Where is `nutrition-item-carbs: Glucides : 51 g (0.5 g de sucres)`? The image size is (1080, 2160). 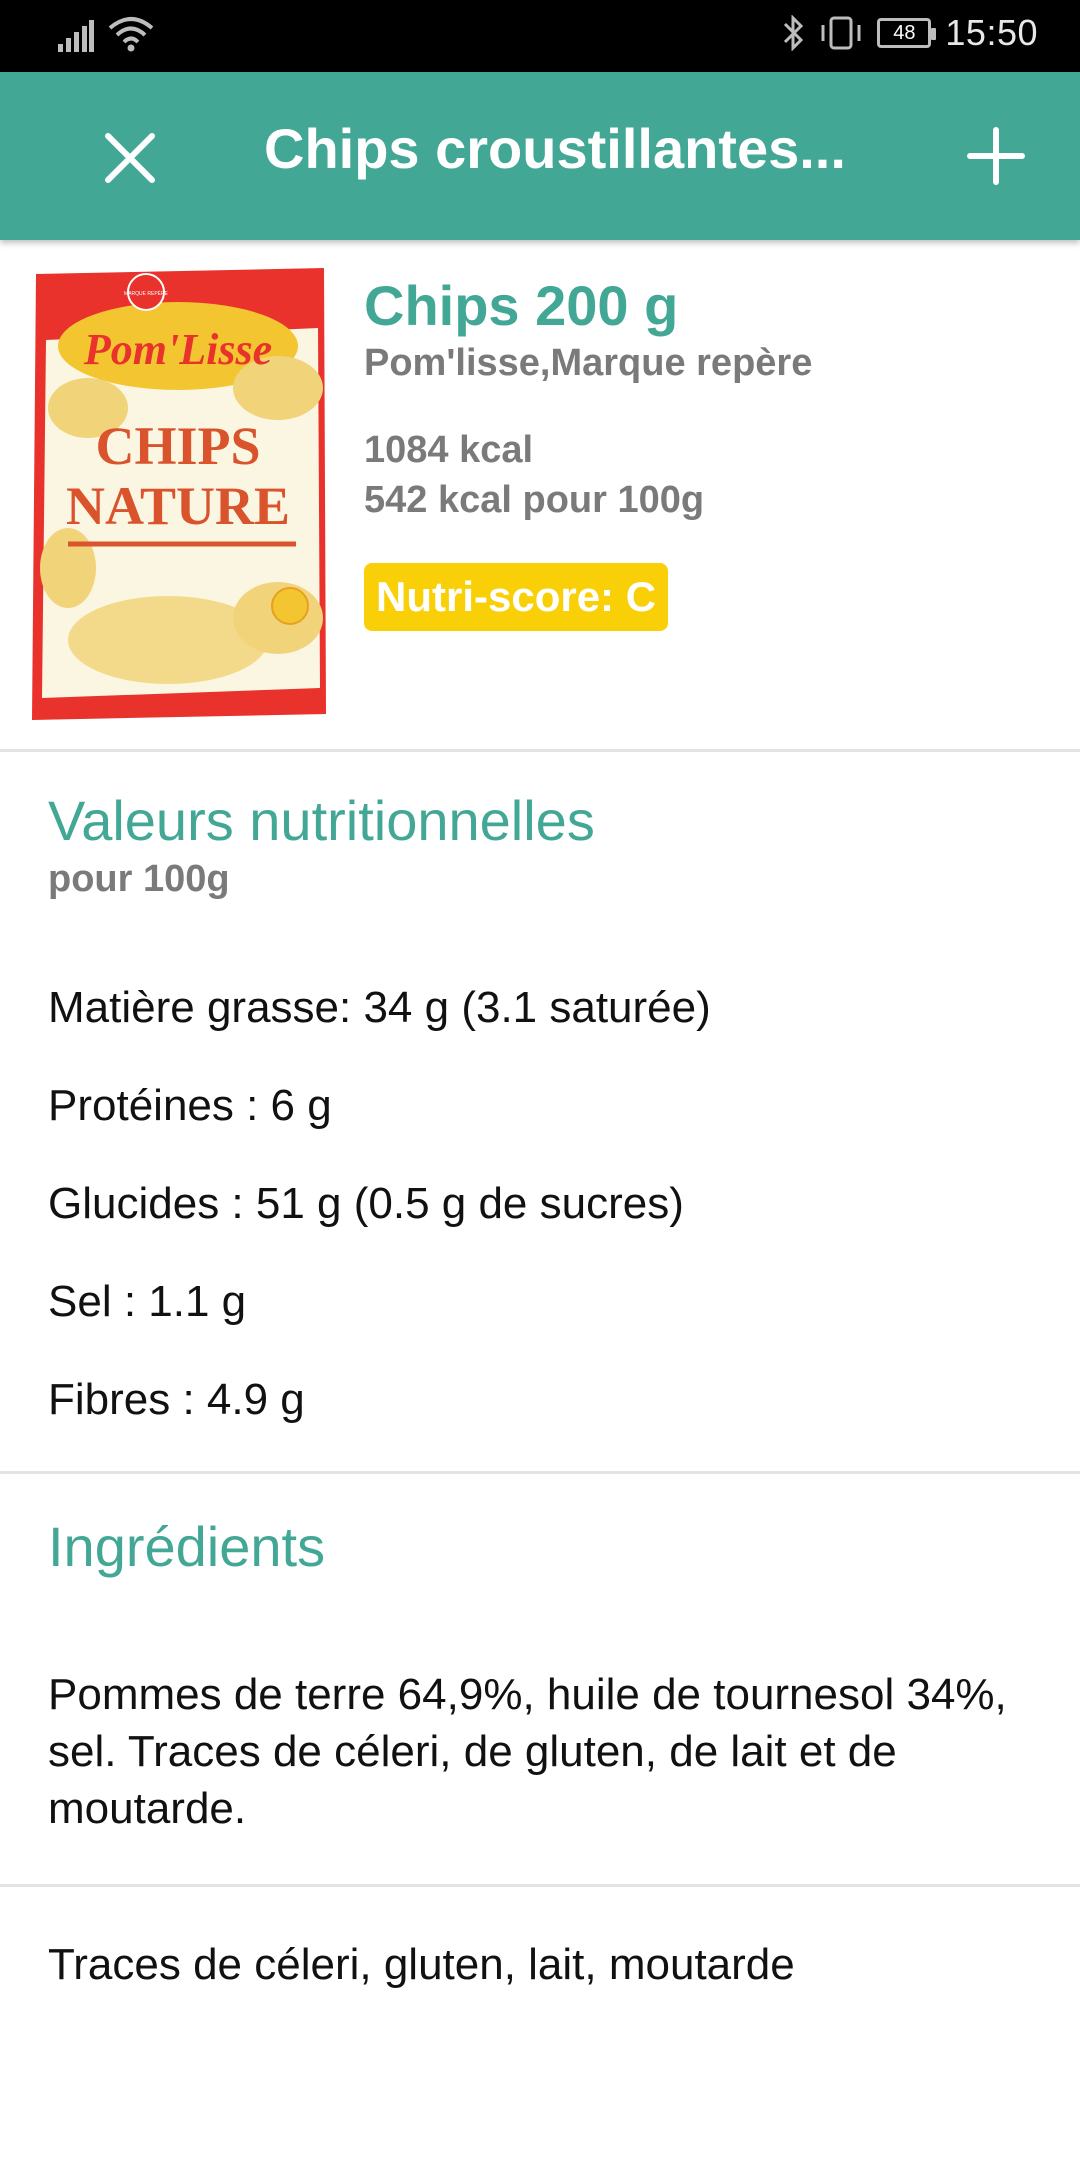
nutrition-item-carbs: Glucides : 51 g (0.5 g de sucres) is located at coordinates (366, 1203).